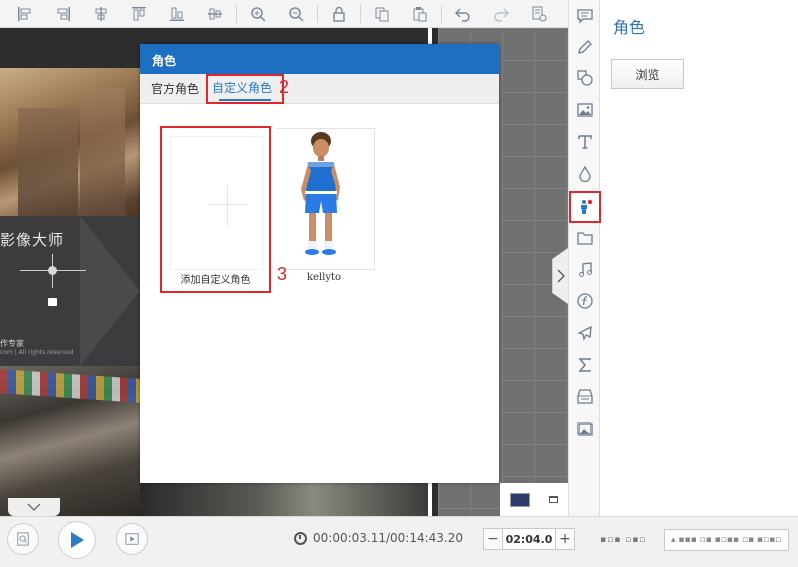 Image resolution: width=798 pixels, height=567 pixels. Describe the element at coordinates (285, 499) in the screenshot. I see `background-photo-strip` at that location.